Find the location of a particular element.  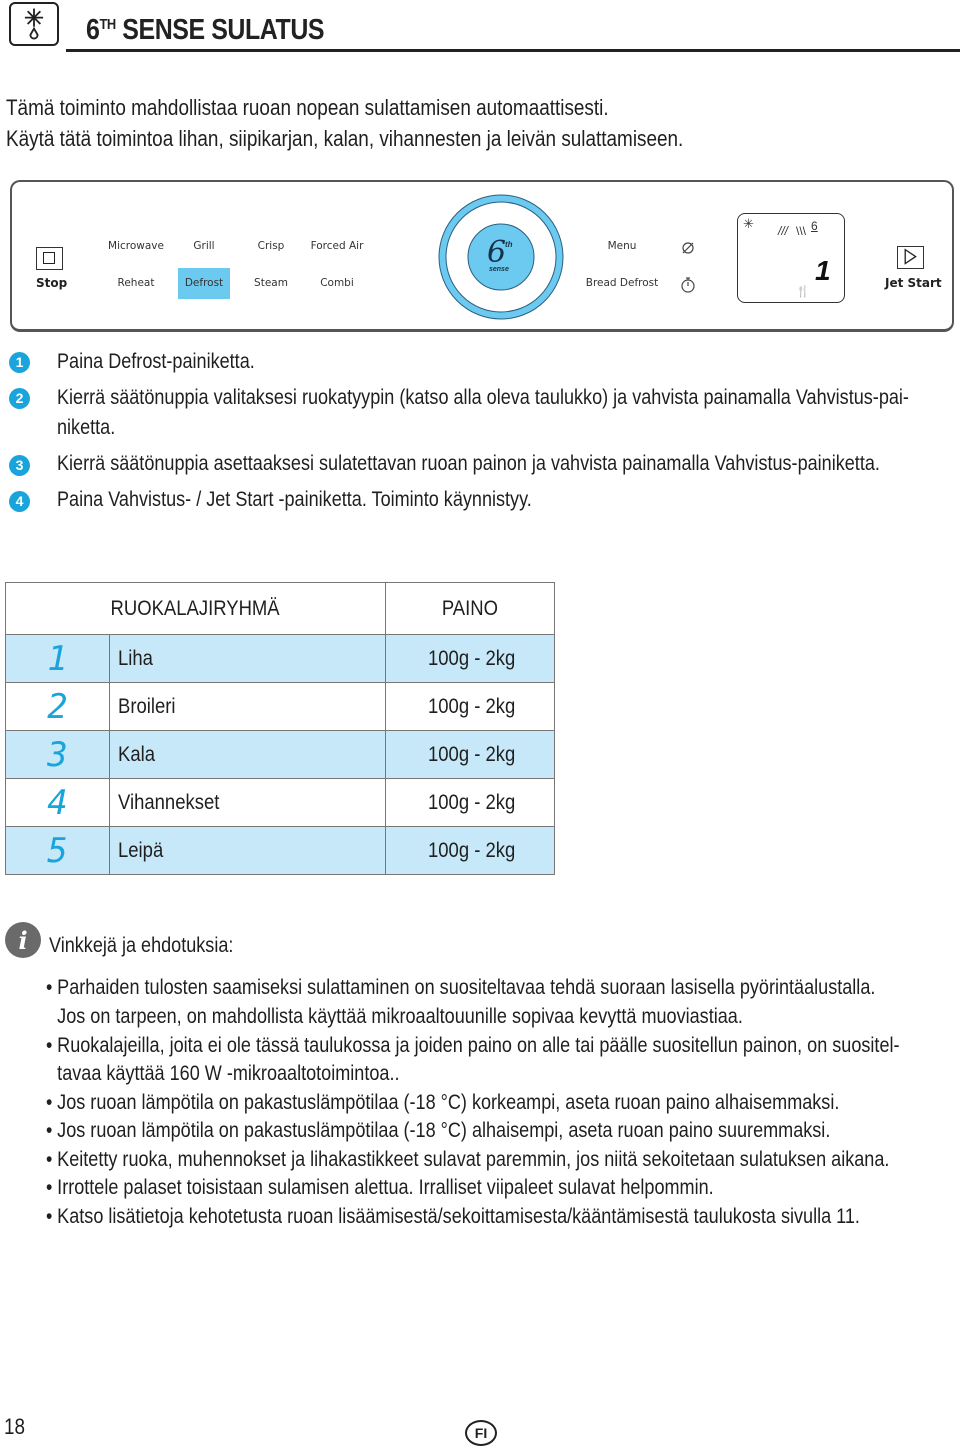

header-weight: PAINO is located at coordinates (470, 608).